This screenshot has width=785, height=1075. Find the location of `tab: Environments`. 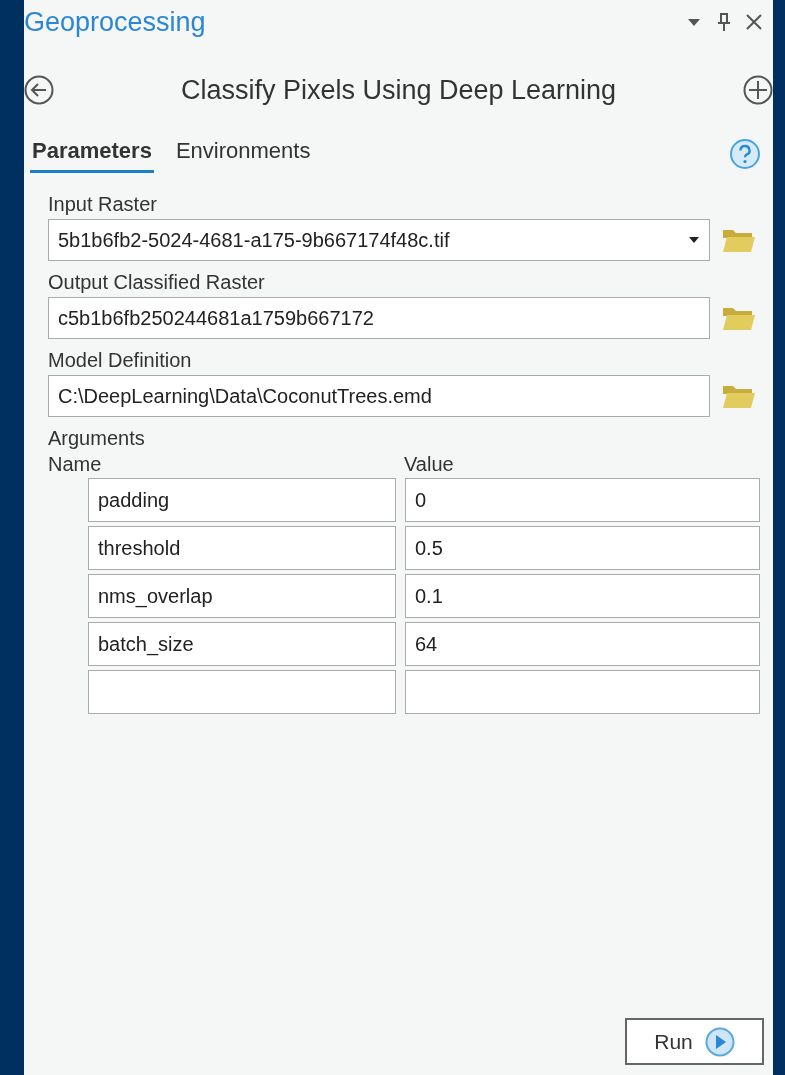

tab: Environments is located at coordinates (243, 153).